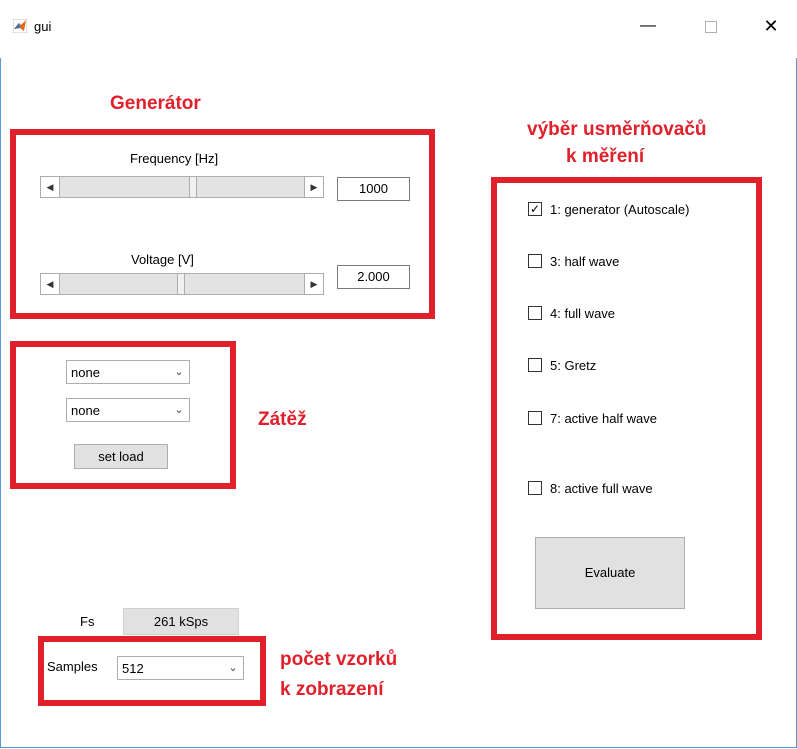  Describe the element at coordinates (583, 313) in the screenshot. I see `rectifier-option-label: 4: full wave` at that location.